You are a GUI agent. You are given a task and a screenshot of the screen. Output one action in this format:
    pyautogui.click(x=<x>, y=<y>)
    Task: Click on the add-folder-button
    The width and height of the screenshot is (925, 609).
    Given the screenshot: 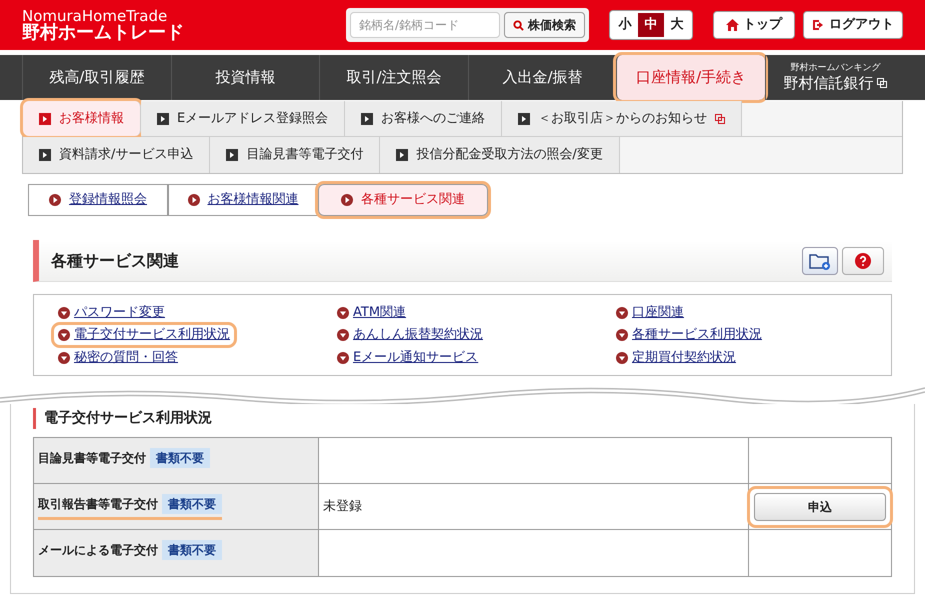 What is the action you would take?
    pyautogui.click(x=820, y=260)
    